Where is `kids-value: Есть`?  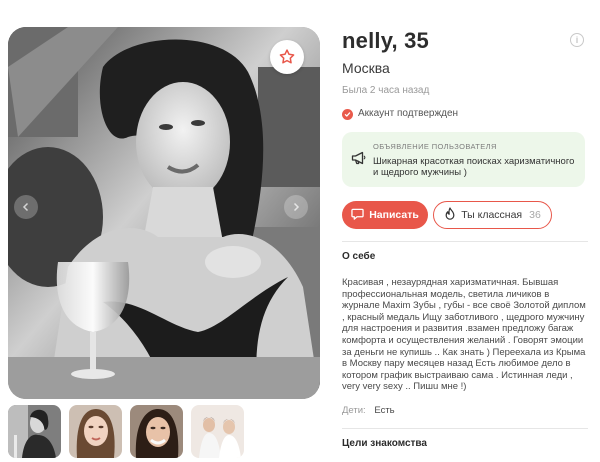 kids-value: Есть is located at coordinates (384, 410).